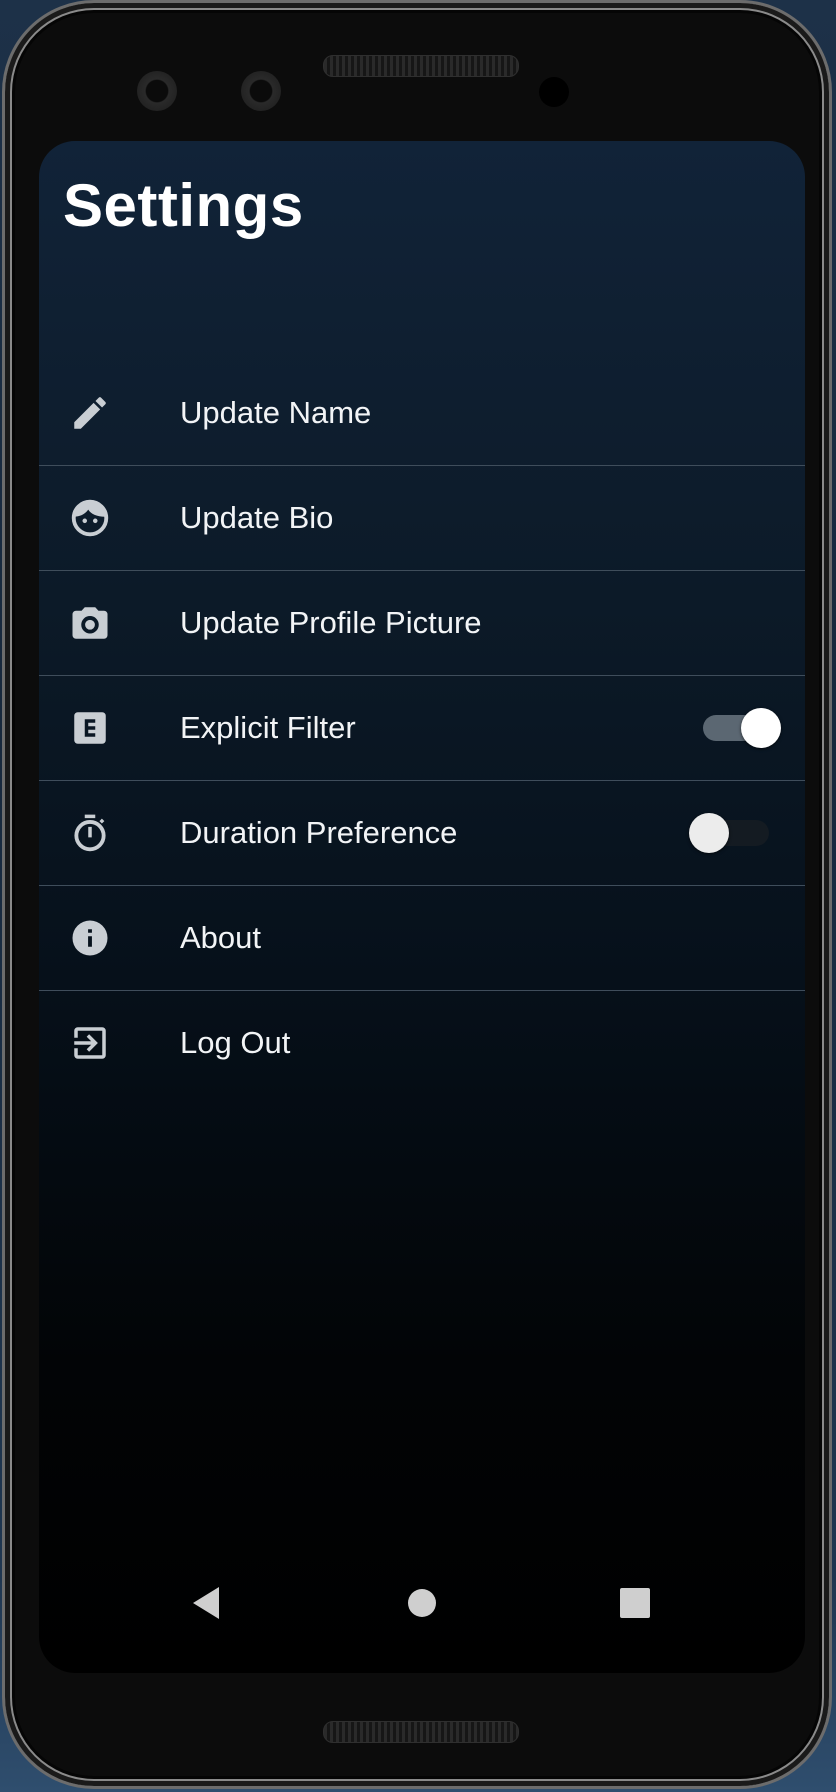 This screenshot has height=1792, width=836. I want to click on settings-item-about: About, so click(422, 938).